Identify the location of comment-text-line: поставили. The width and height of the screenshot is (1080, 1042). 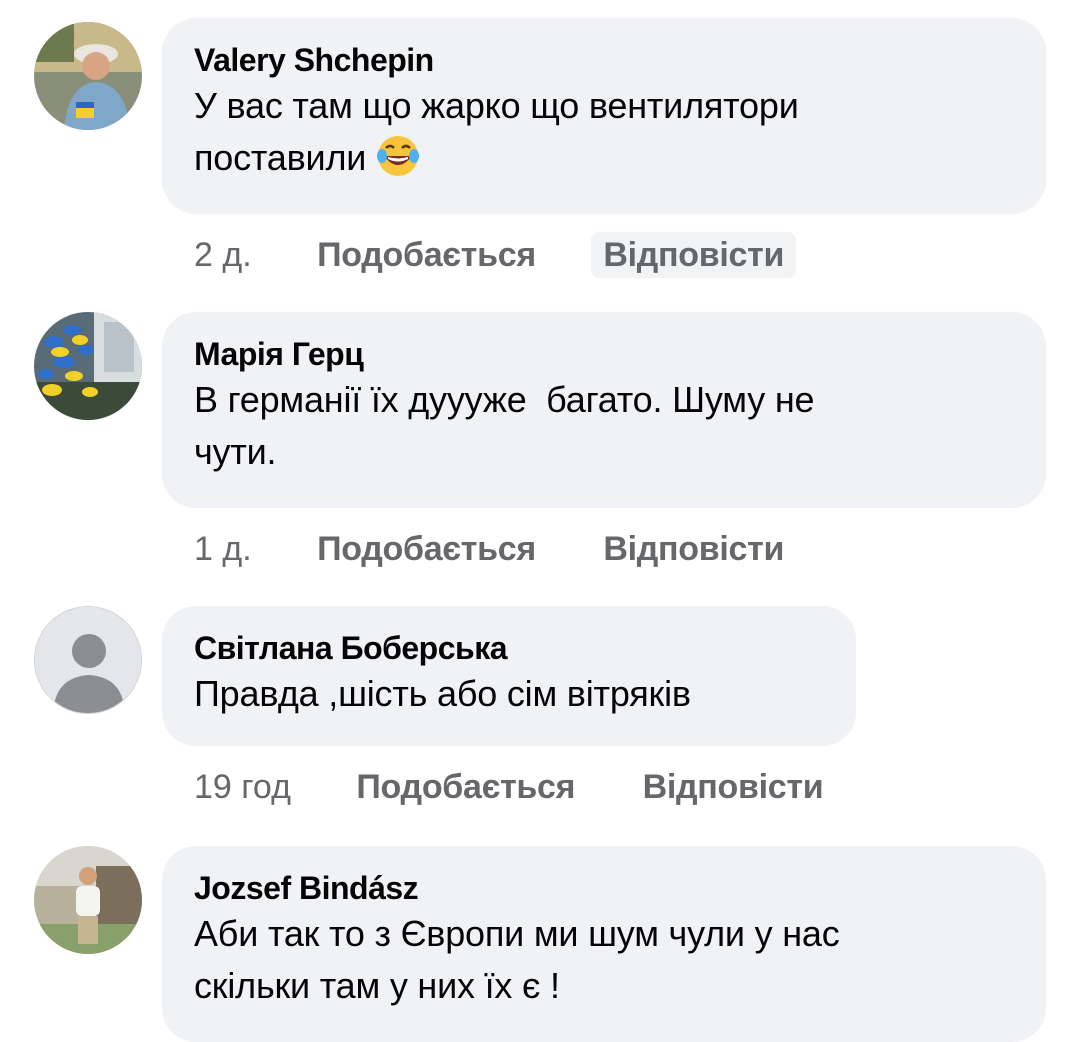
(280, 157).